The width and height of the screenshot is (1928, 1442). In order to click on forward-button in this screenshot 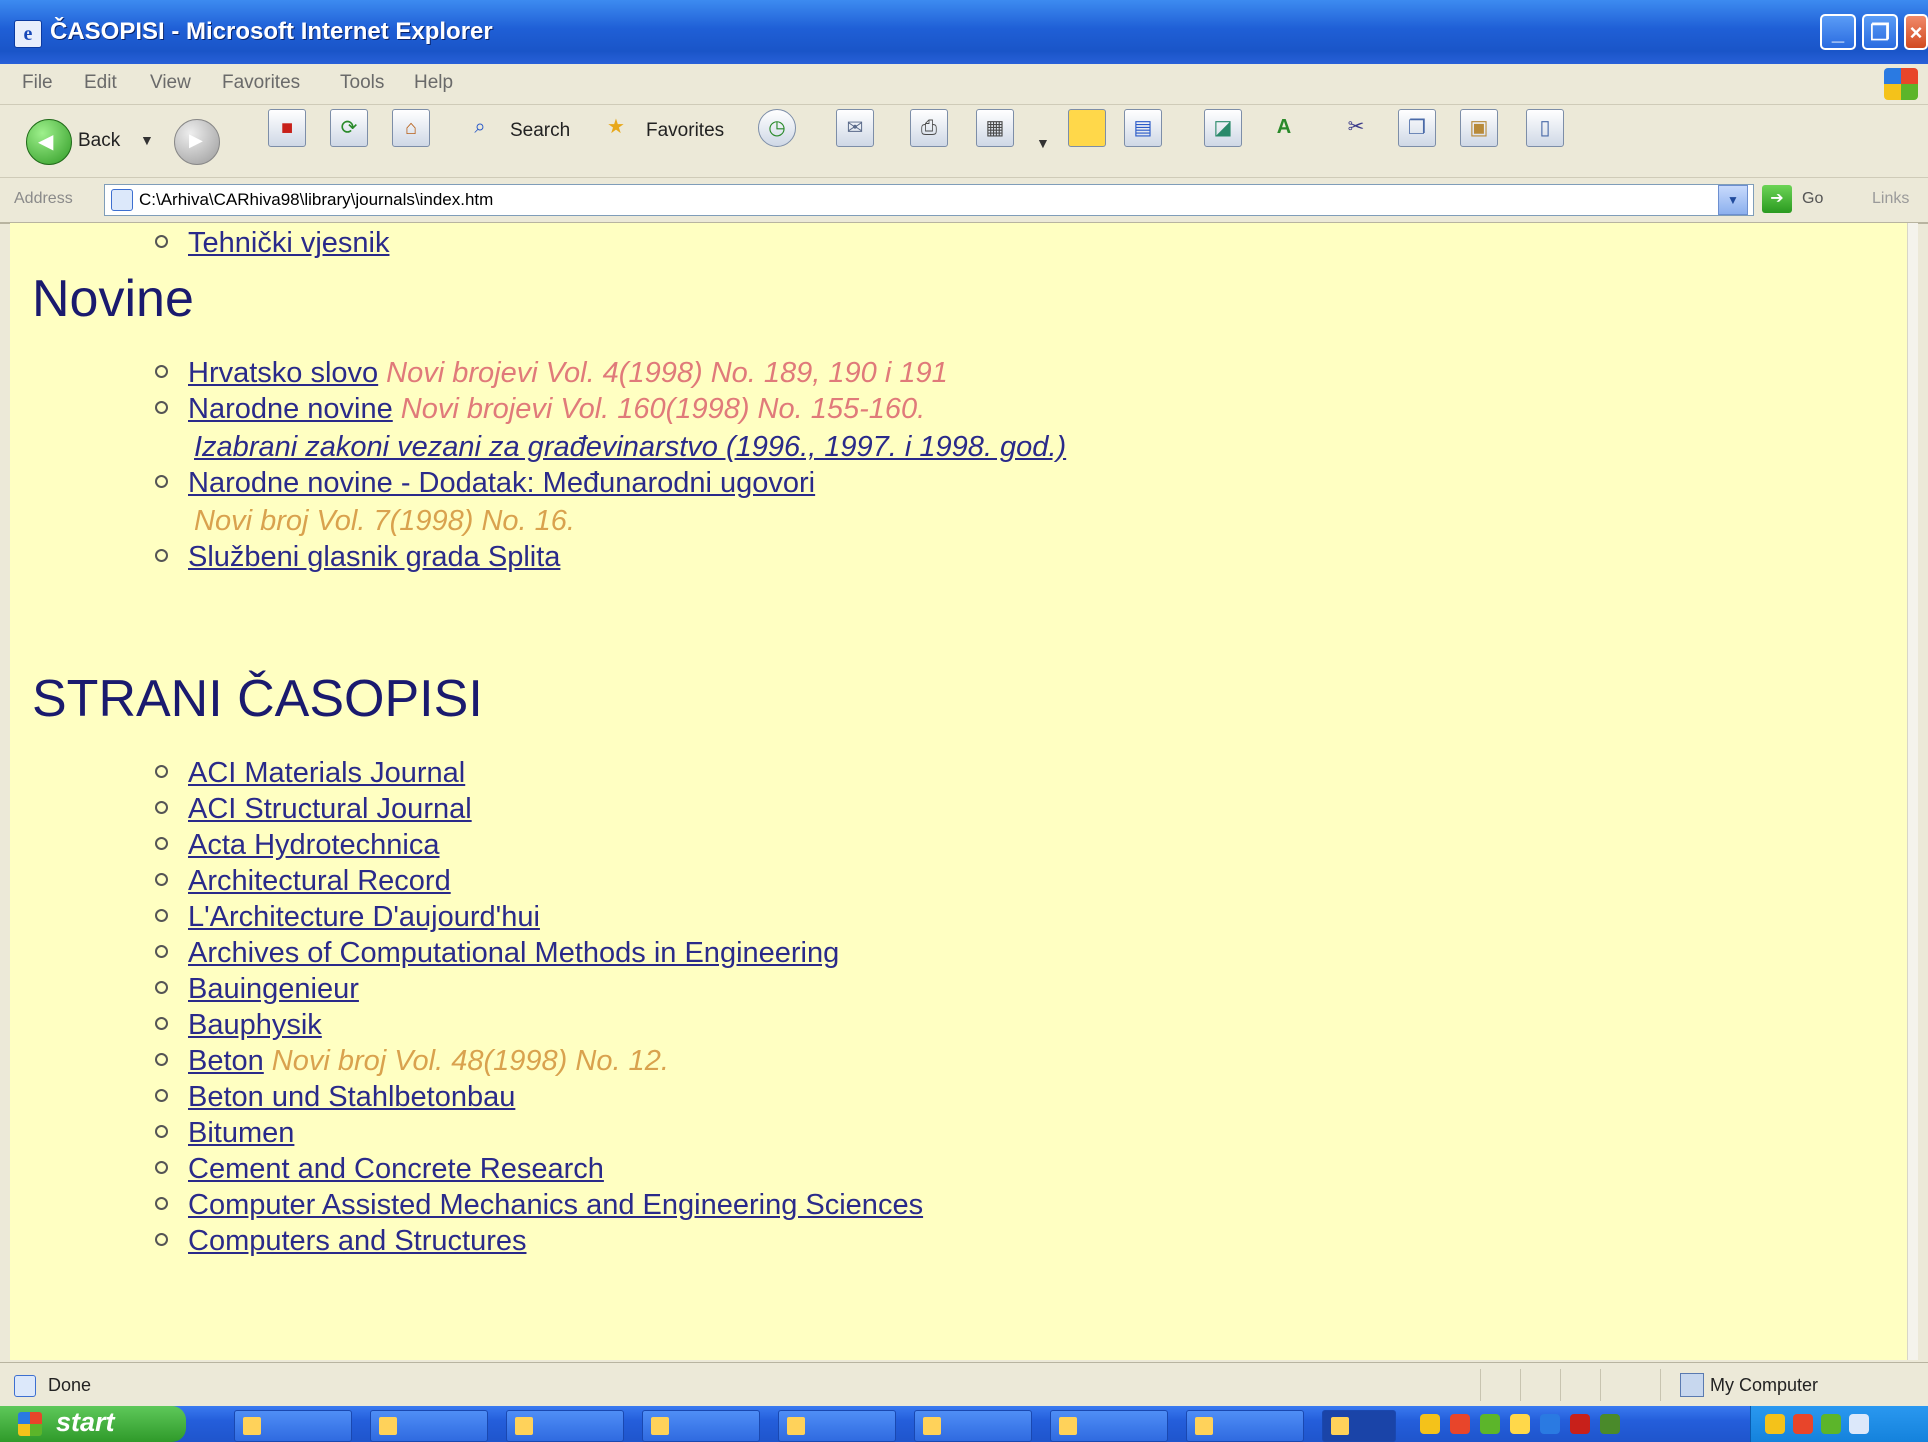, I will do `click(197, 142)`.